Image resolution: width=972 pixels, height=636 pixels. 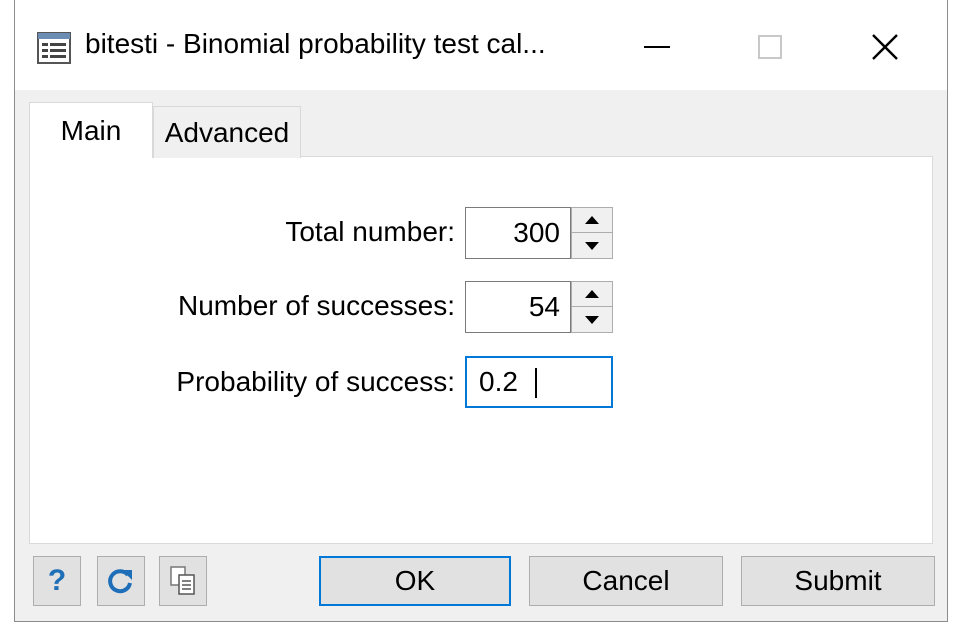 I want to click on minimize-icon, so click(x=657, y=47).